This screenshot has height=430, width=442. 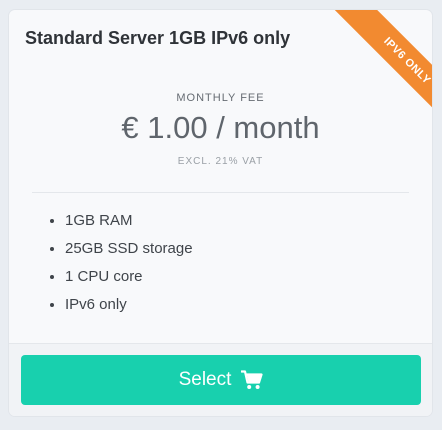 I want to click on feature-item: 1GB RAM, so click(x=129, y=221).